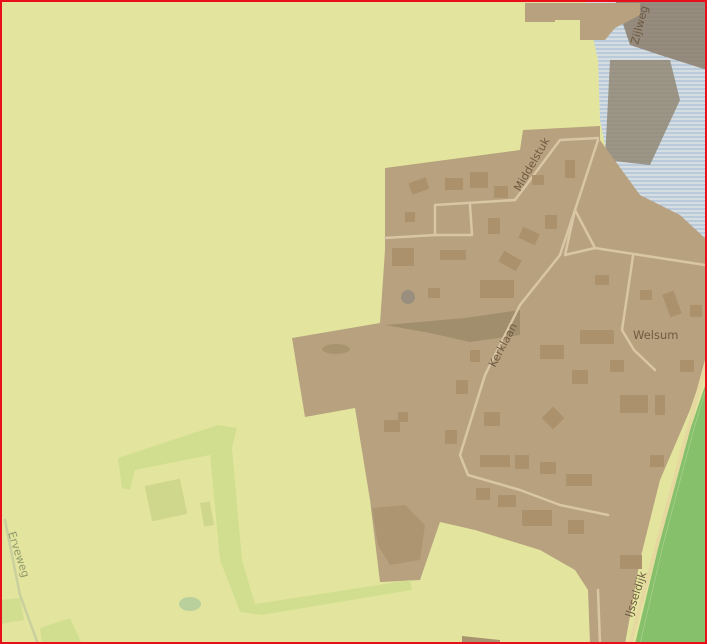  I want to click on park-pond, so click(190, 604).